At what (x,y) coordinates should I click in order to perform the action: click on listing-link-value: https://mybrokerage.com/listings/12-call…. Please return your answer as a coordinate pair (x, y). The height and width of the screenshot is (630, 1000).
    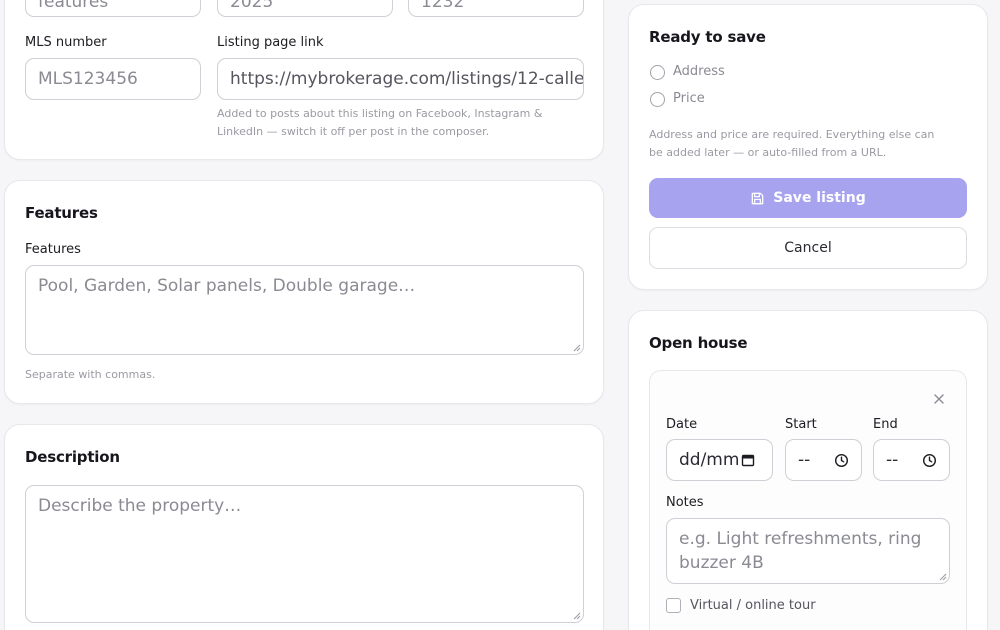
    Looking at the image, I should click on (407, 79).